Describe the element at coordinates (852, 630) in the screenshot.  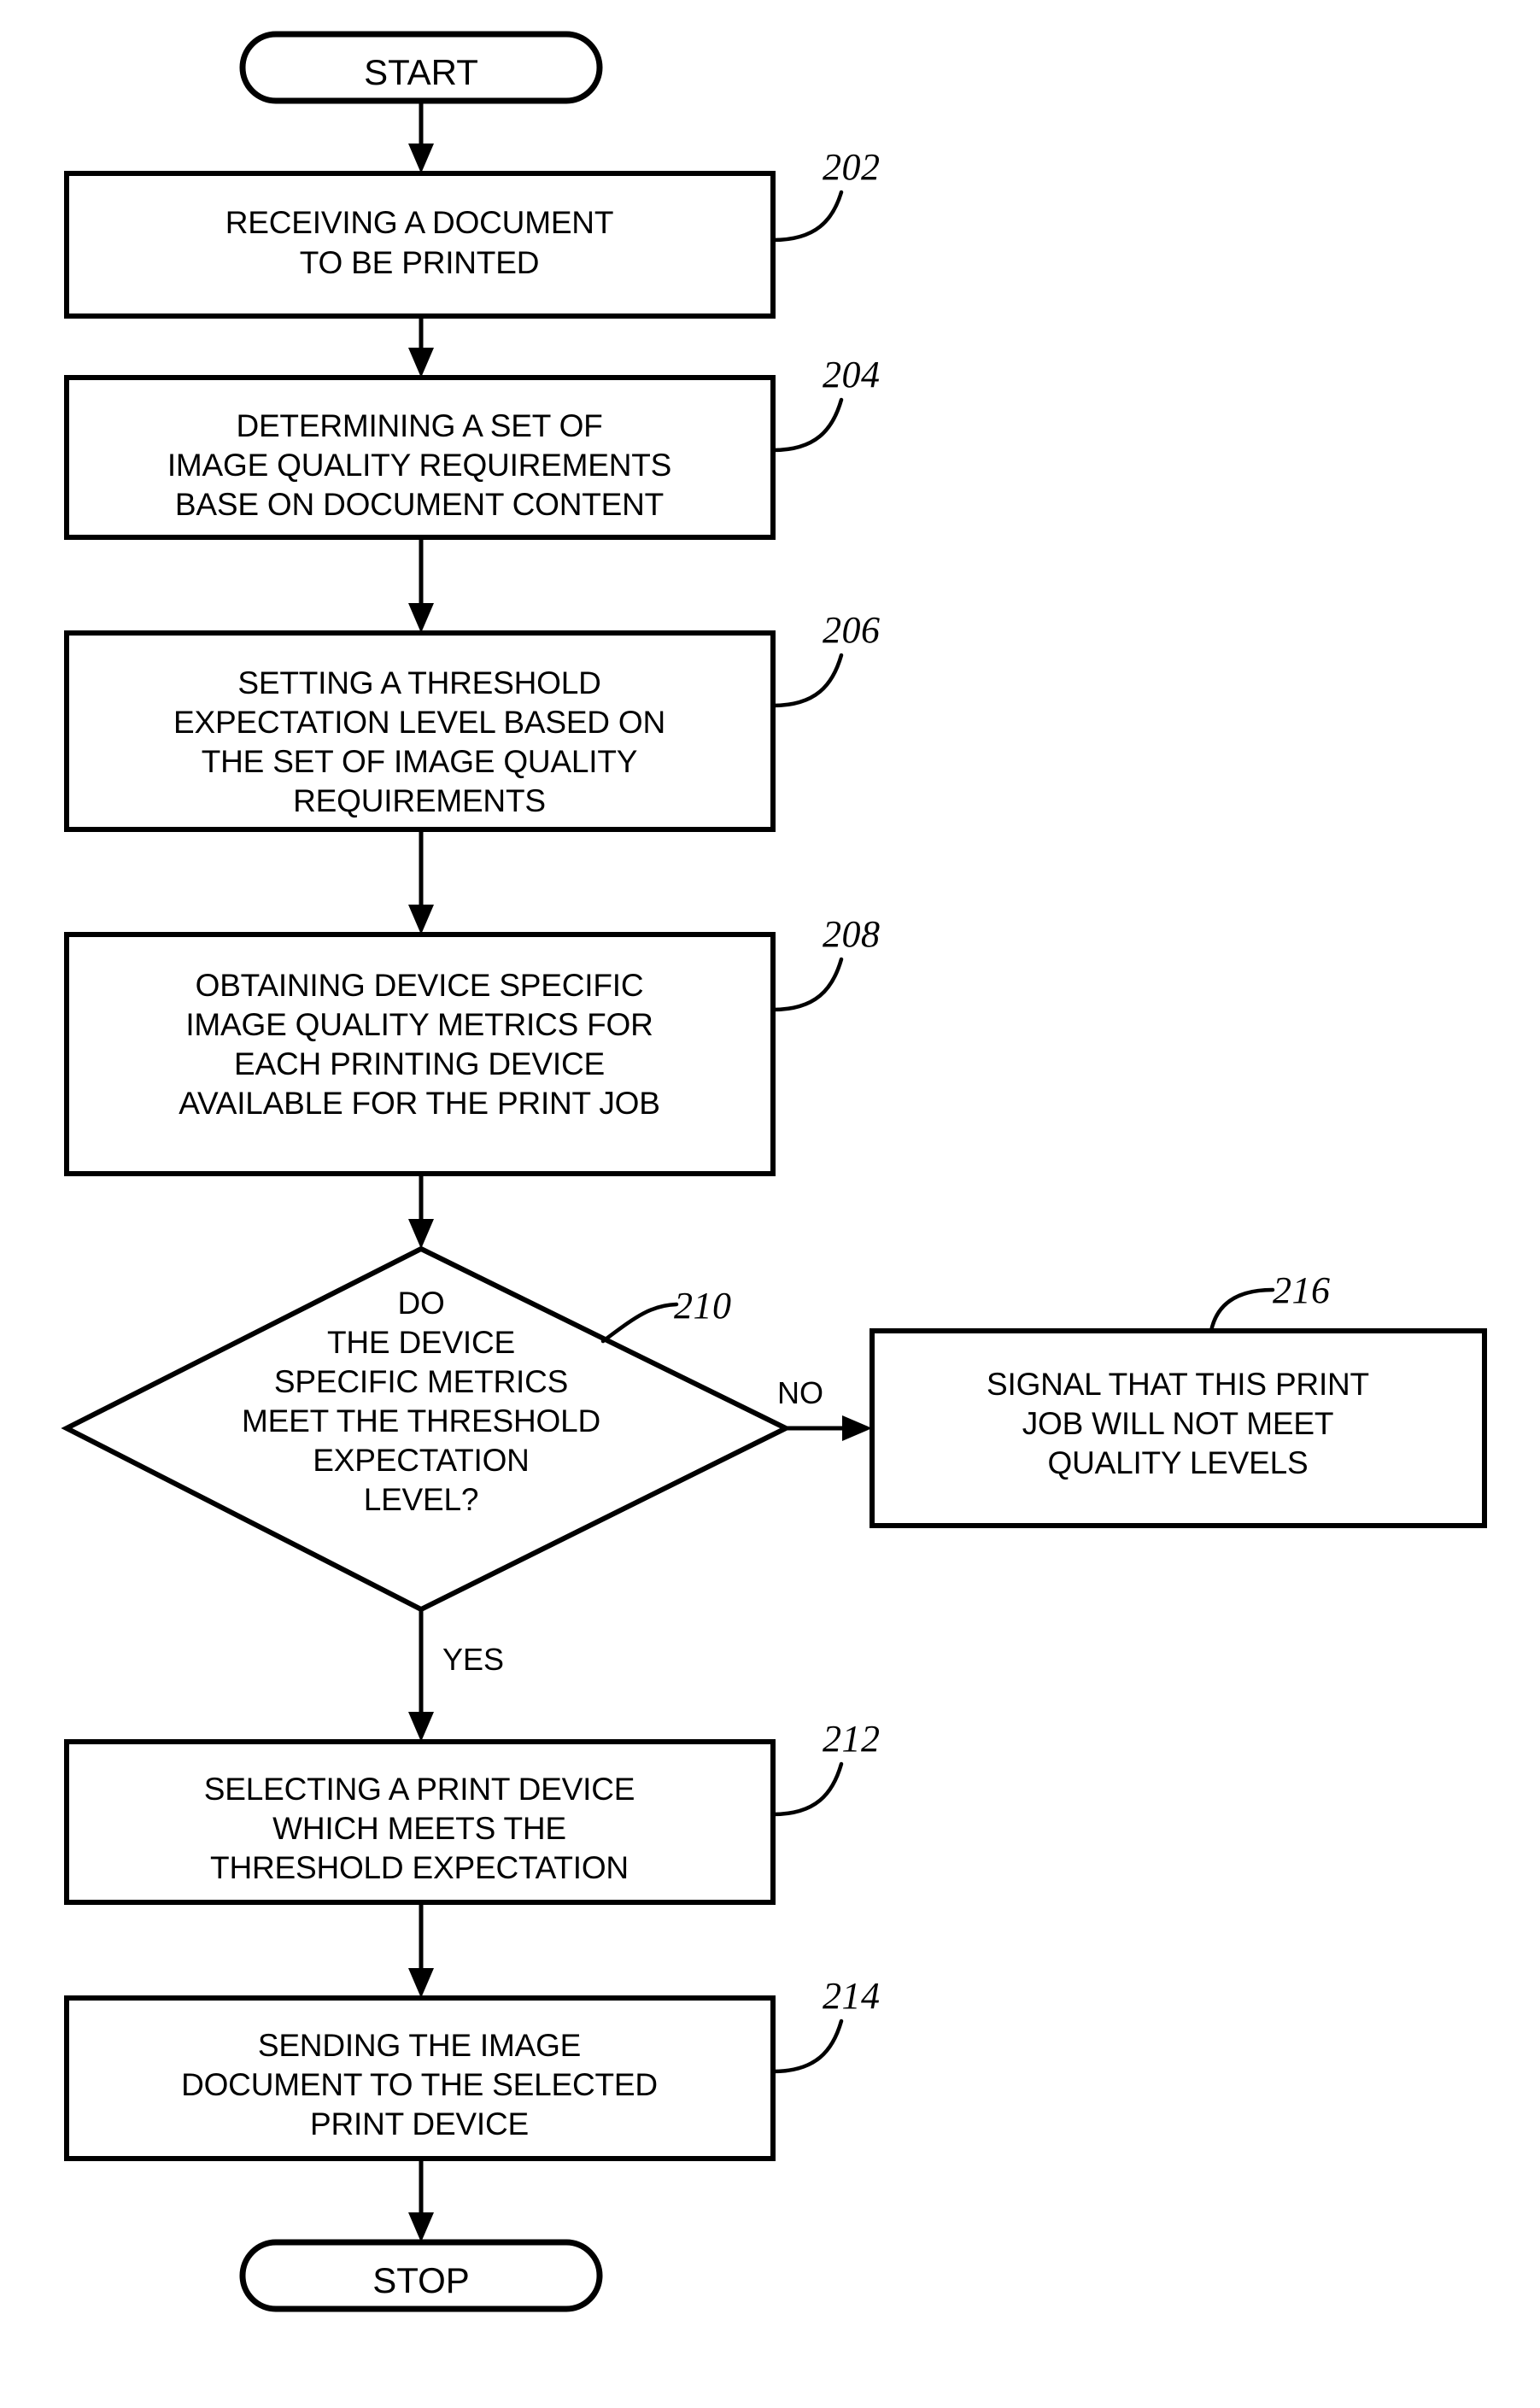
I see `ref-number-206: 206` at that location.